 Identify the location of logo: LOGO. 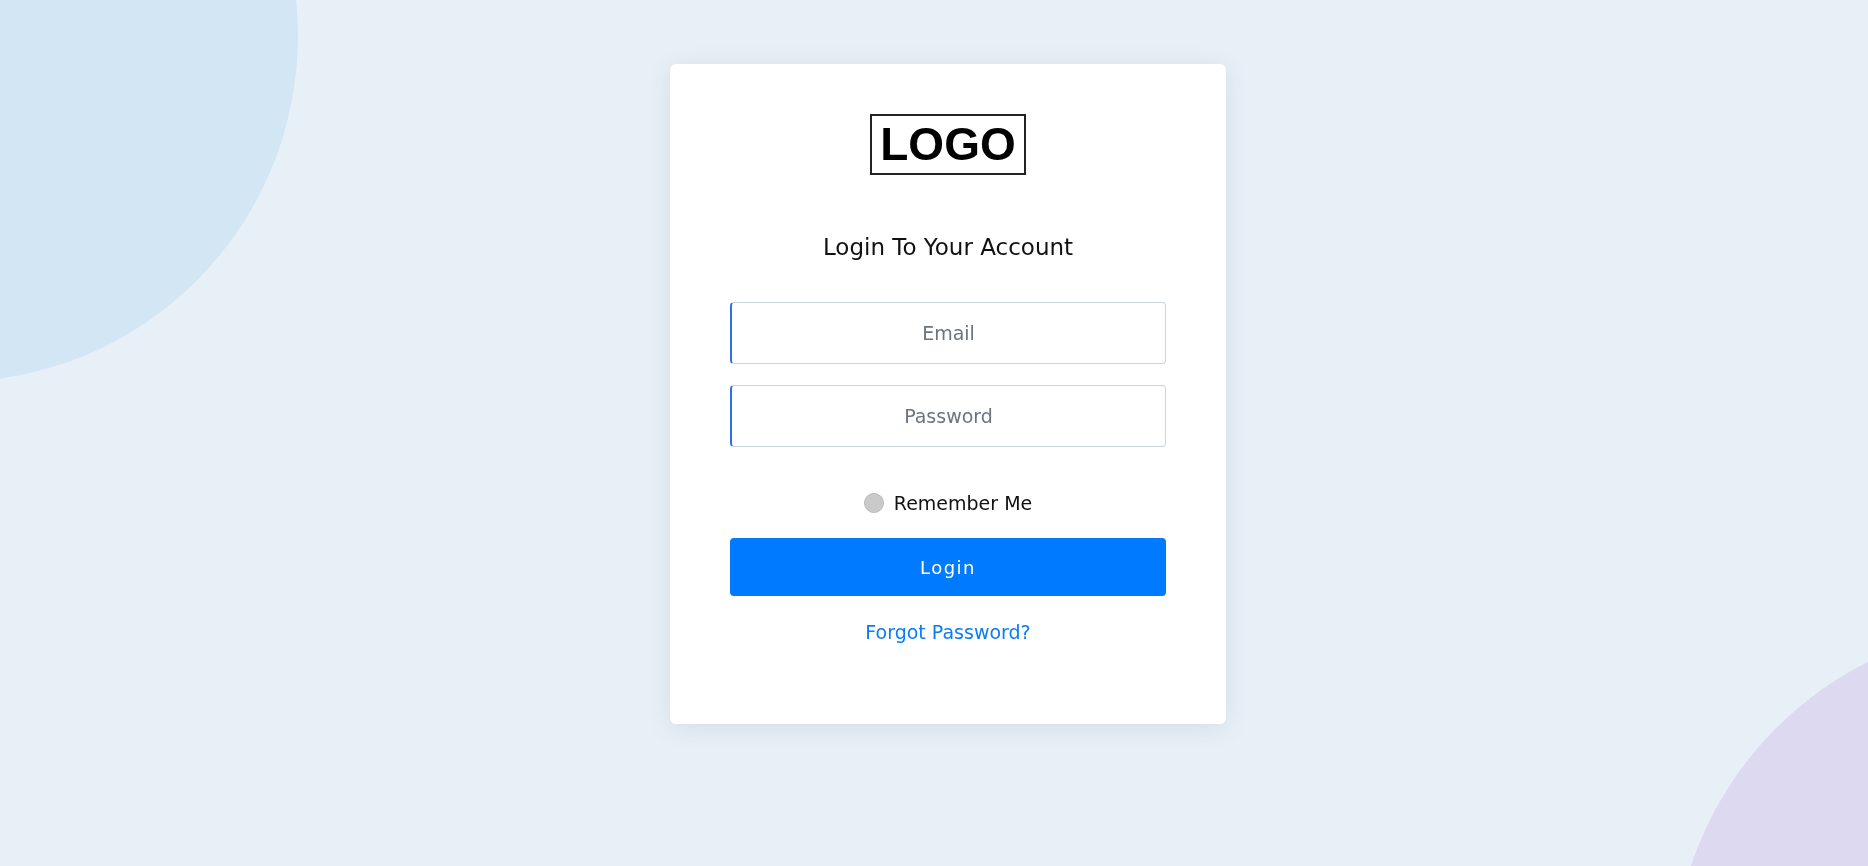
(948, 144).